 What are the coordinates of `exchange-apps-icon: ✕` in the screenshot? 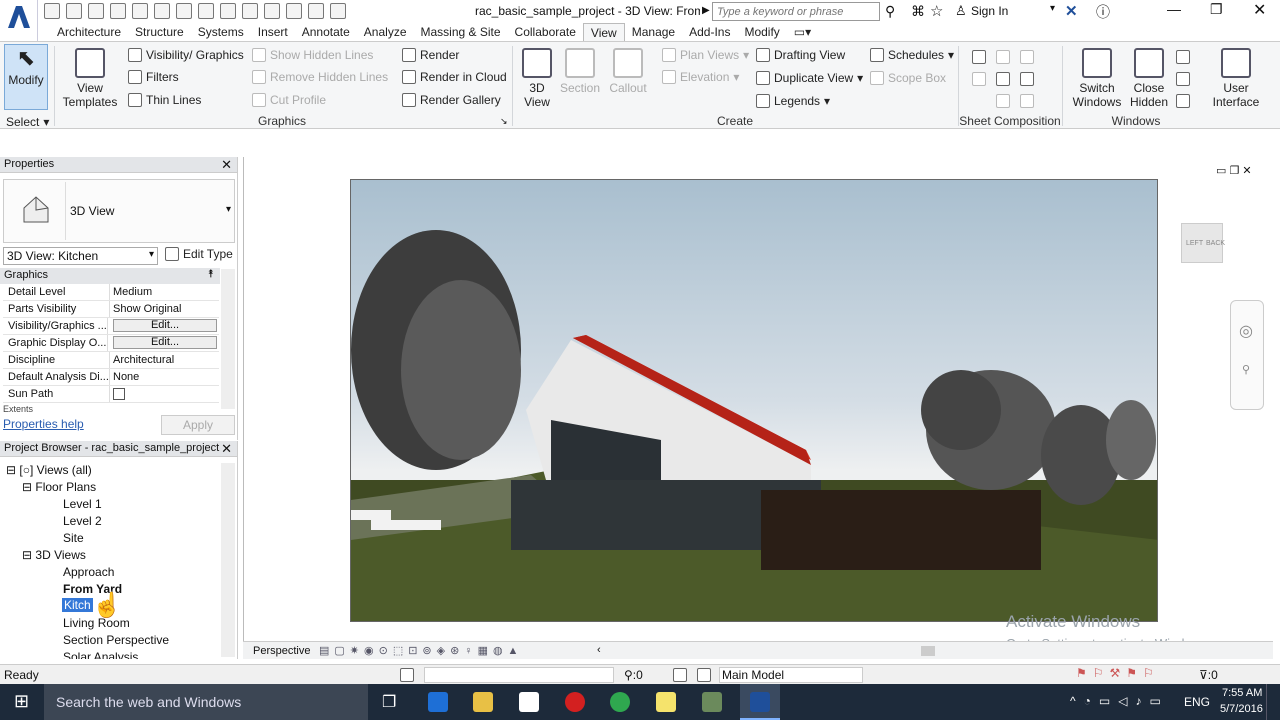 It's located at (1071, 11).